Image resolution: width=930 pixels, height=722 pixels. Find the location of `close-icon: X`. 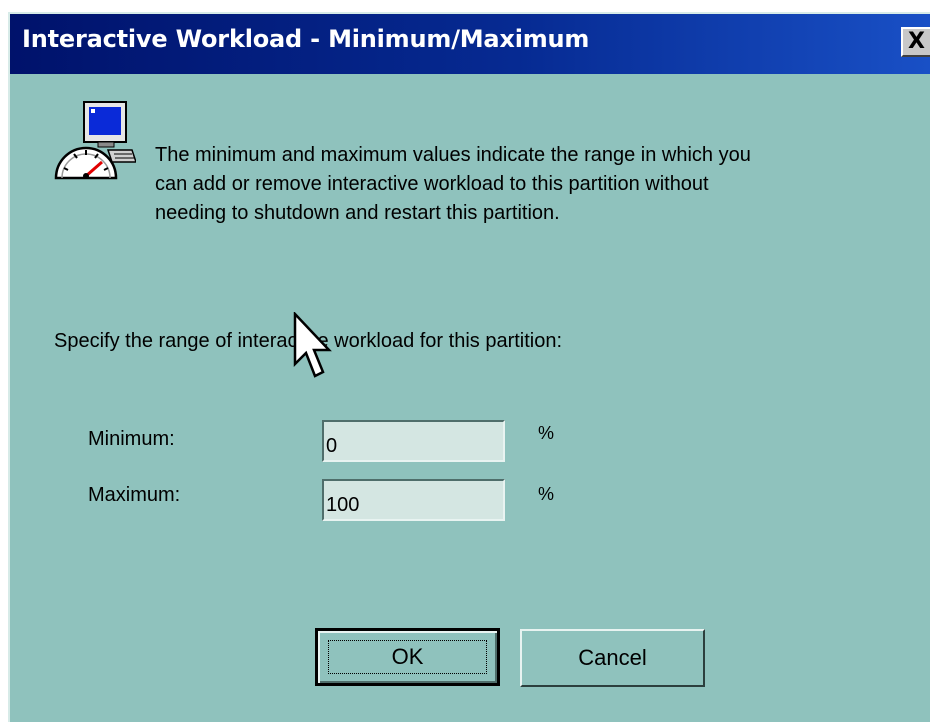

close-icon: X is located at coordinates (916, 41).